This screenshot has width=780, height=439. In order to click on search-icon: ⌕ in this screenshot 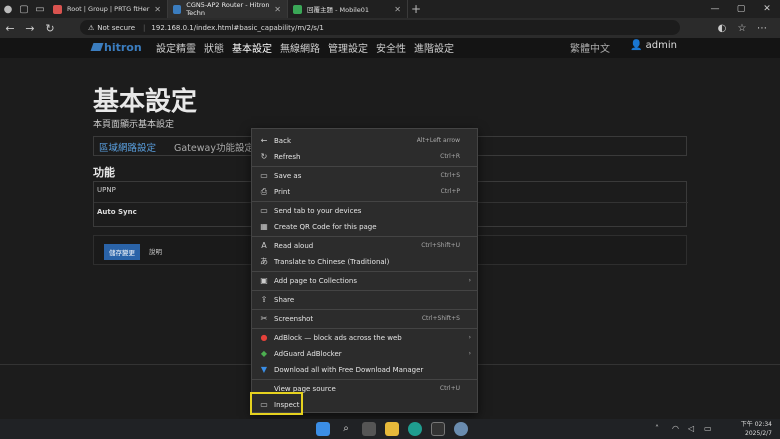, I will do `click(346, 429)`.